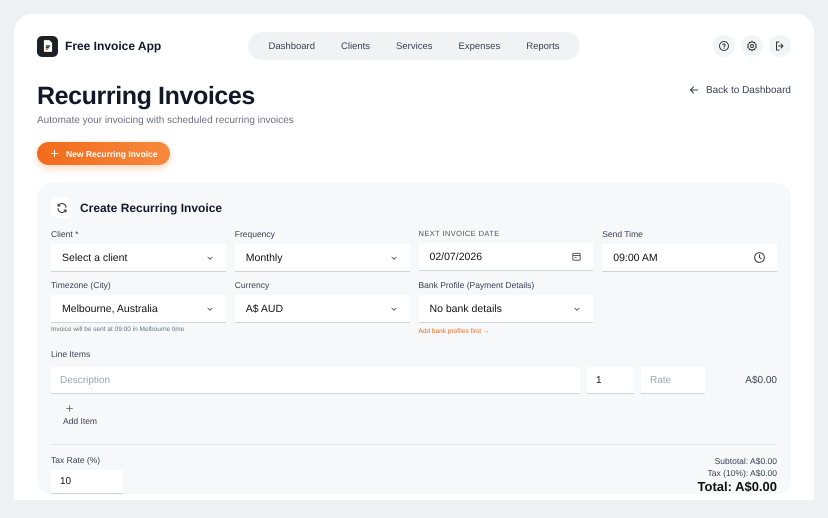 The height and width of the screenshot is (518, 828). Describe the element at coordinates (673, 380) in the screenshot. I see `rate-field: Rate` at that location.